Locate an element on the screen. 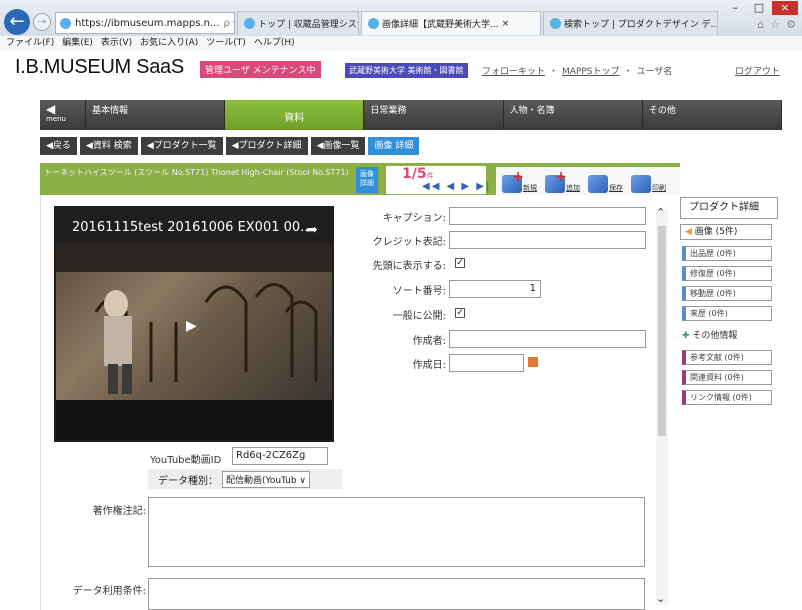 This screenshot has width=802, height=610. video-footer is located at coordinates (194, 420).